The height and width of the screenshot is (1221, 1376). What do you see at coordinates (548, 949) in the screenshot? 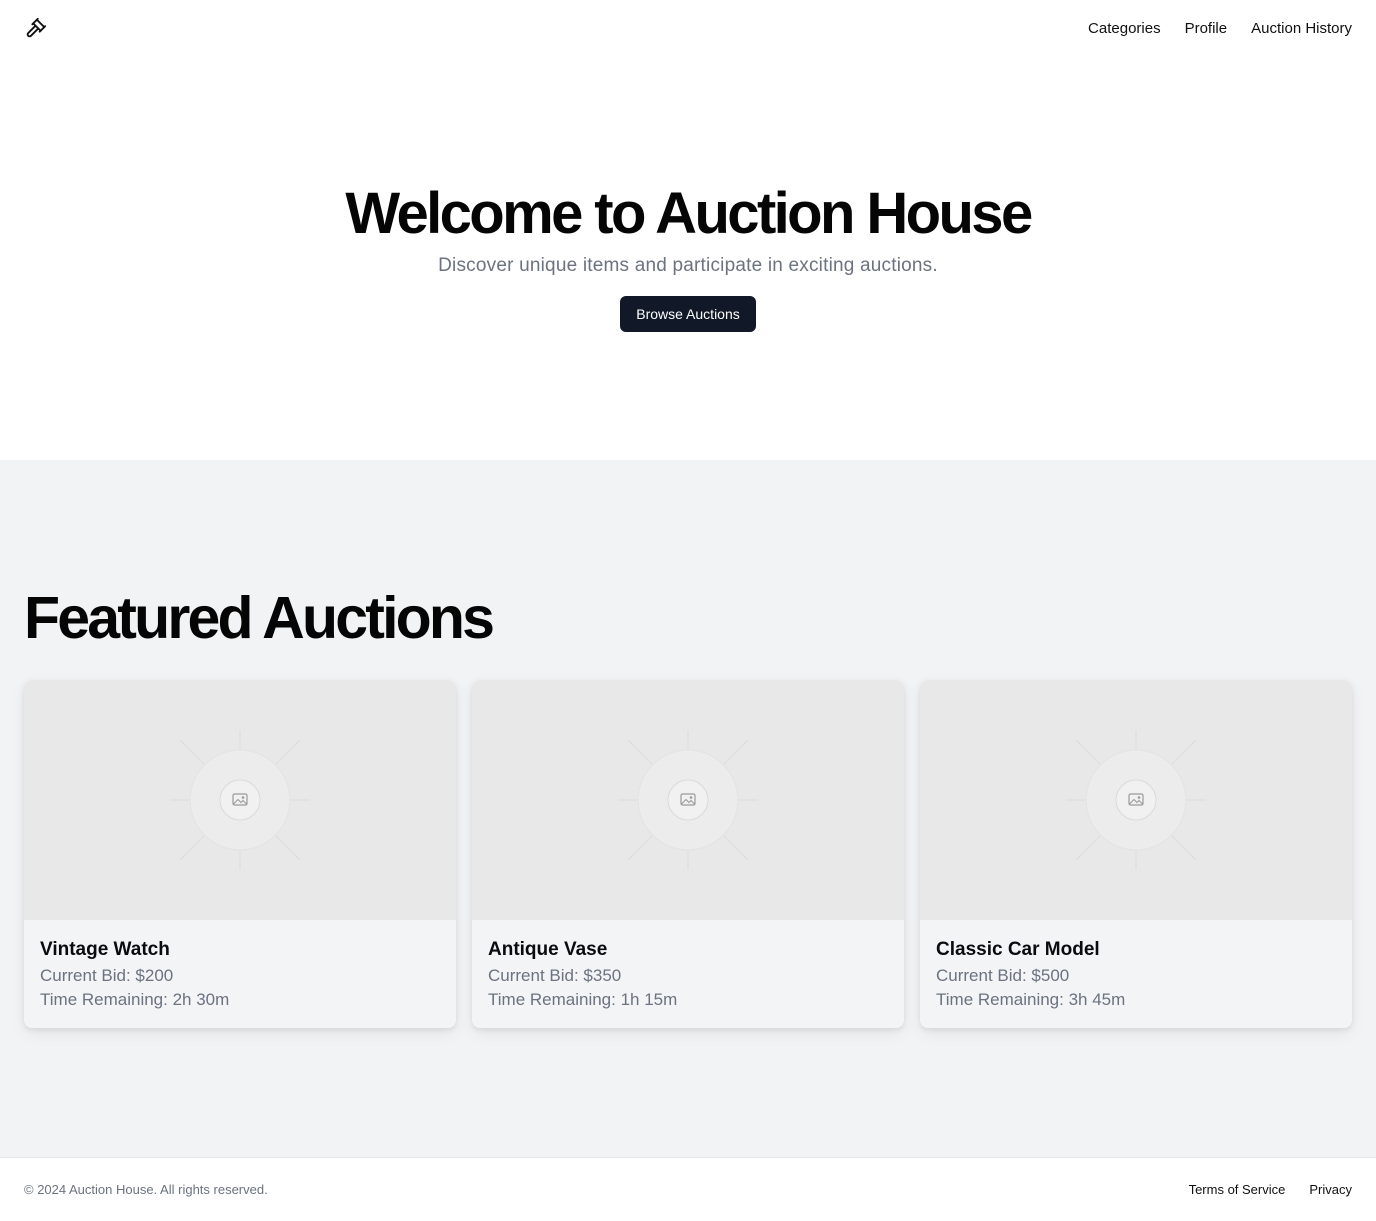
I see `auction-card-title: Antique Vase` at bounding box center [548, 949].